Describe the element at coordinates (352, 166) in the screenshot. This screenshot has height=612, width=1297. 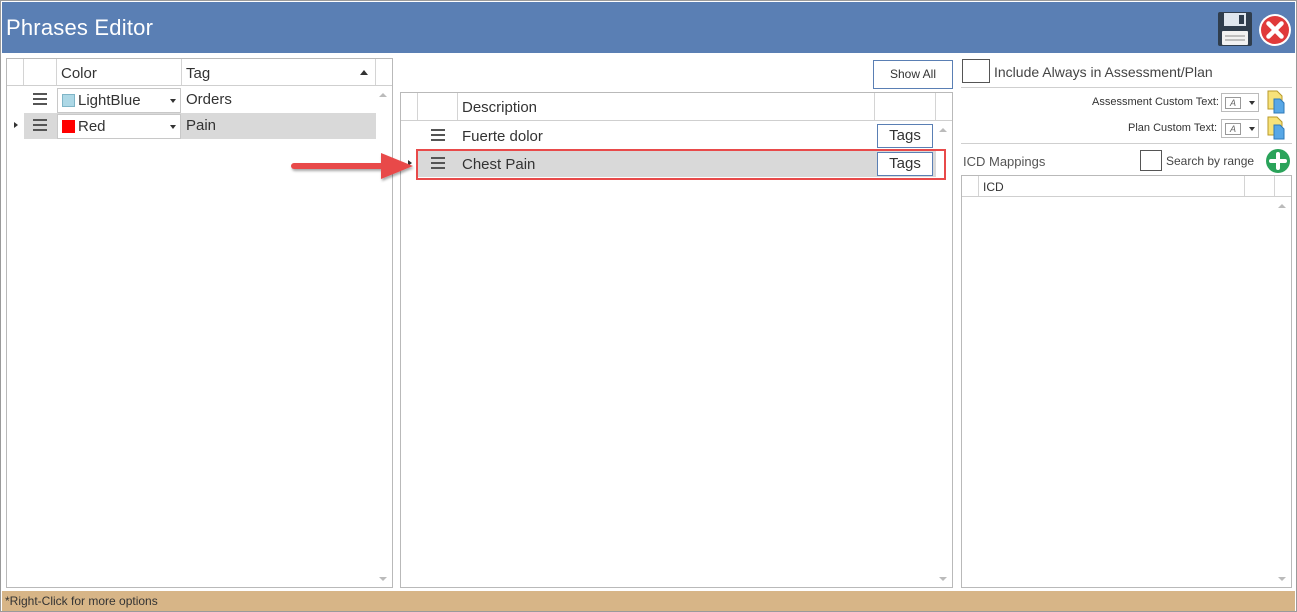
I see `annotation-arrow-icon` at that location.